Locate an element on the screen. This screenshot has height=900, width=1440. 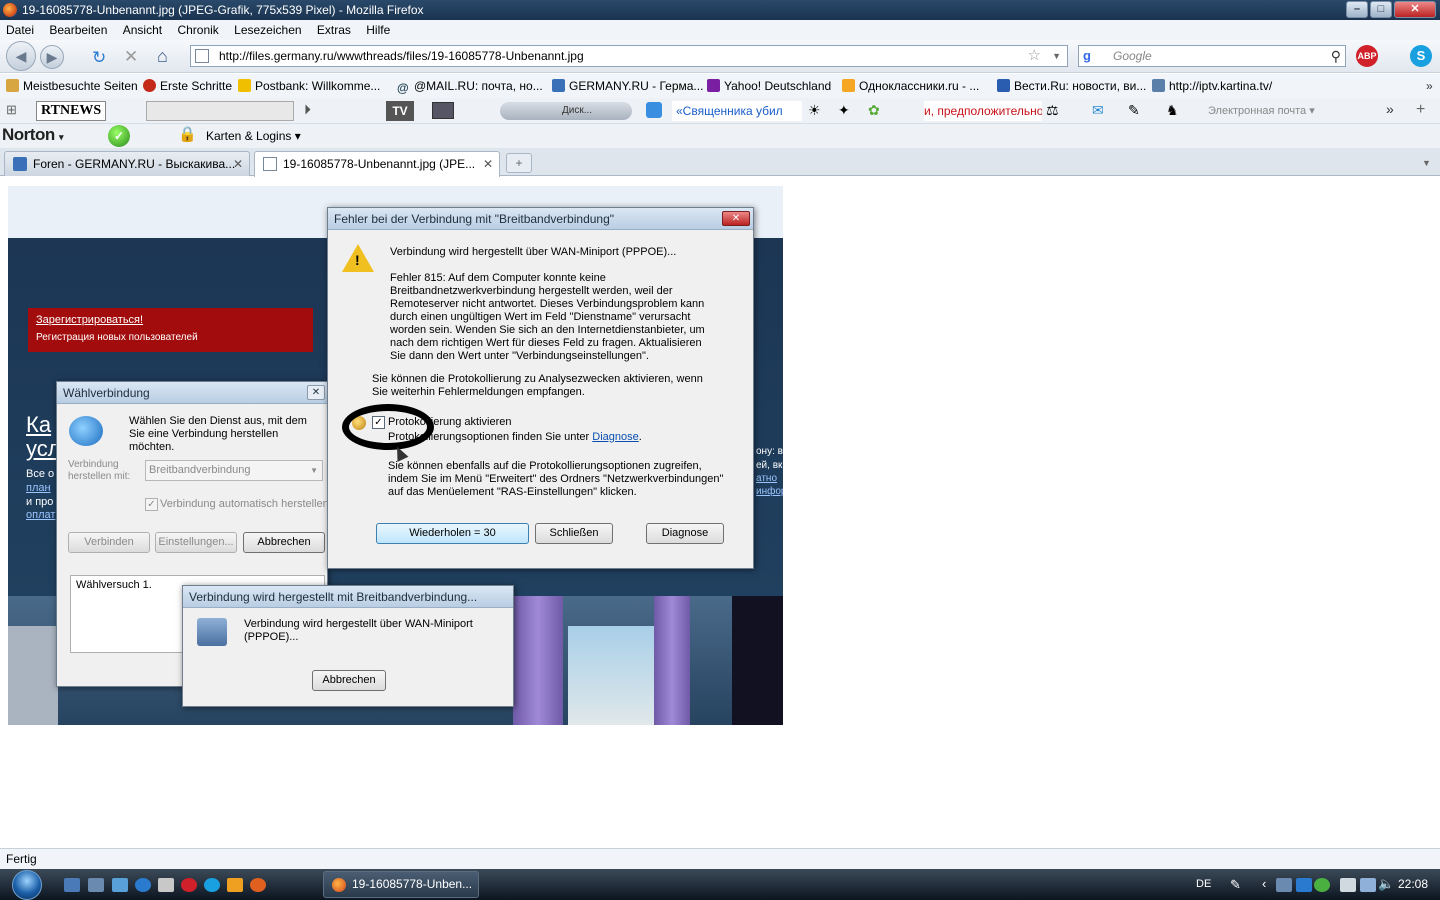
quicklaunch-icon is located at coordinates (120, 885).